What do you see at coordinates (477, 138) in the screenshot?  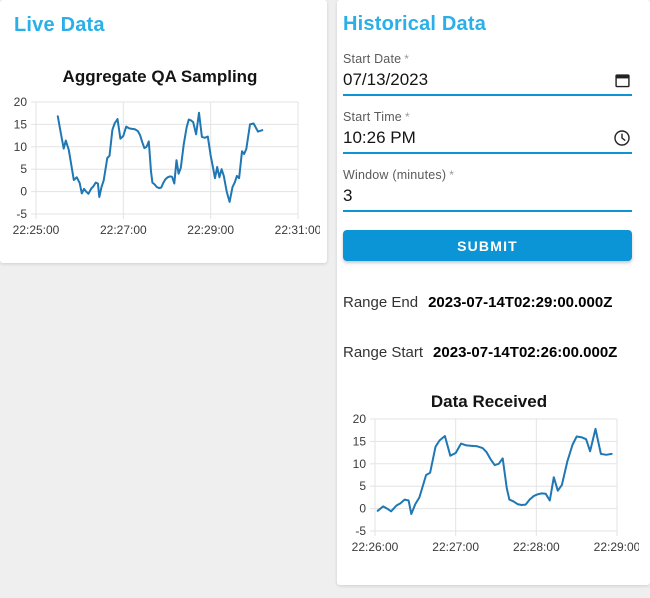 I see `start-time-input` at bounding box center [477, 138].